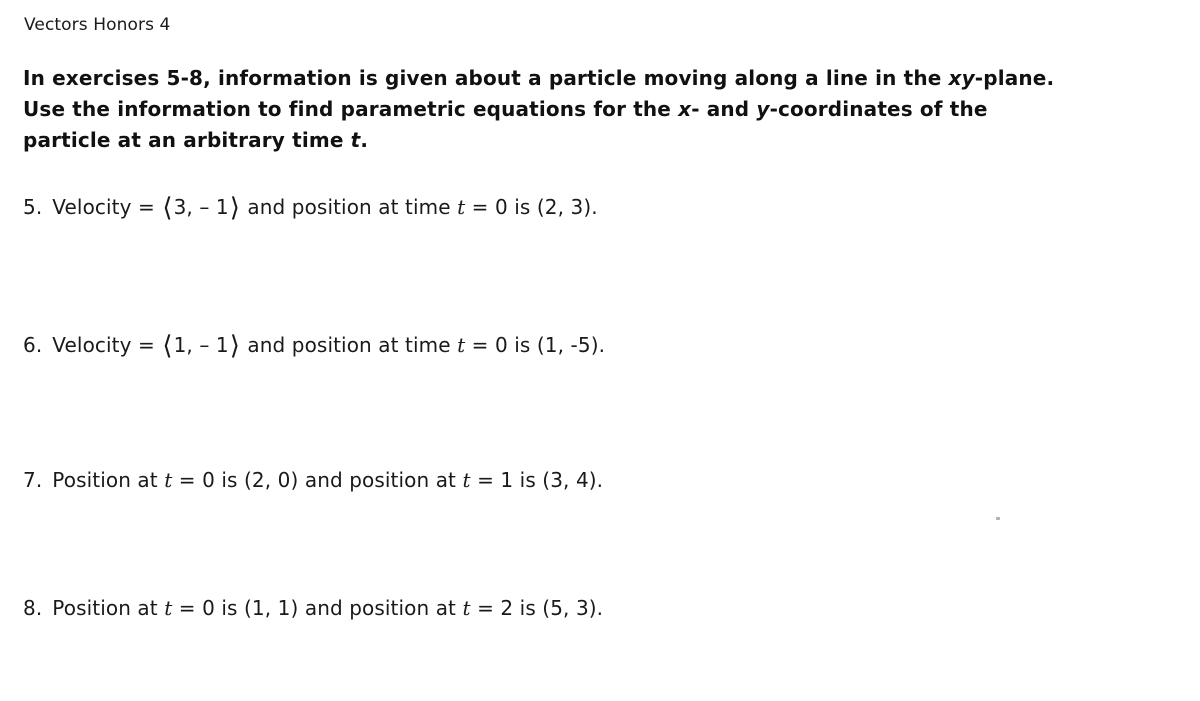  I want to click on instructions-text: particle at an arbitrary time, so click(187, 140).